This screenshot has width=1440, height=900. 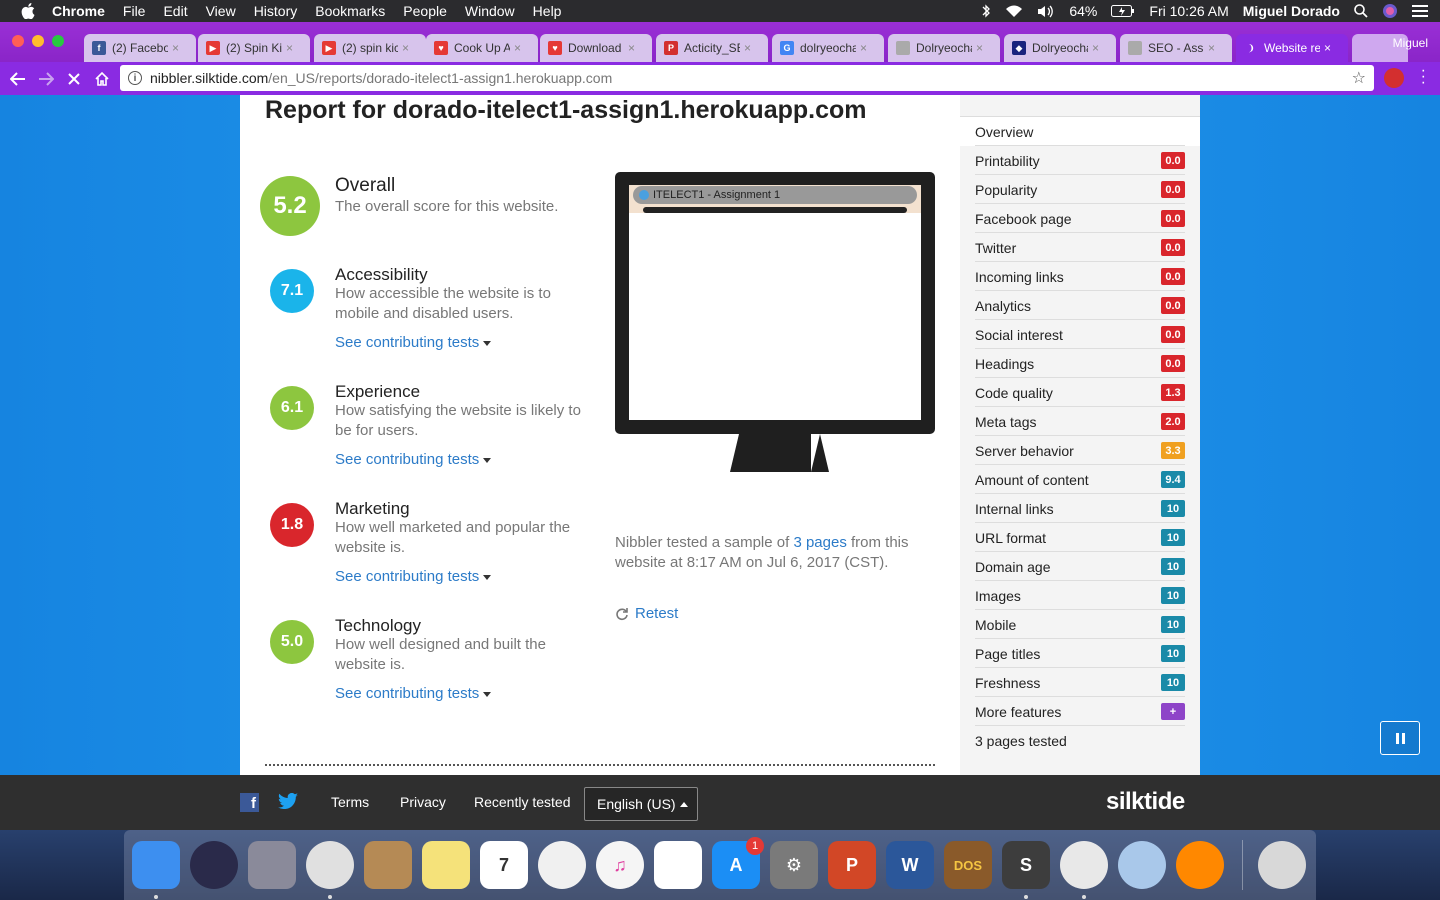 What do you see at coordinates (102, 79) in the screenshot?
I see `home-icon` at bounding box center [102, 79].